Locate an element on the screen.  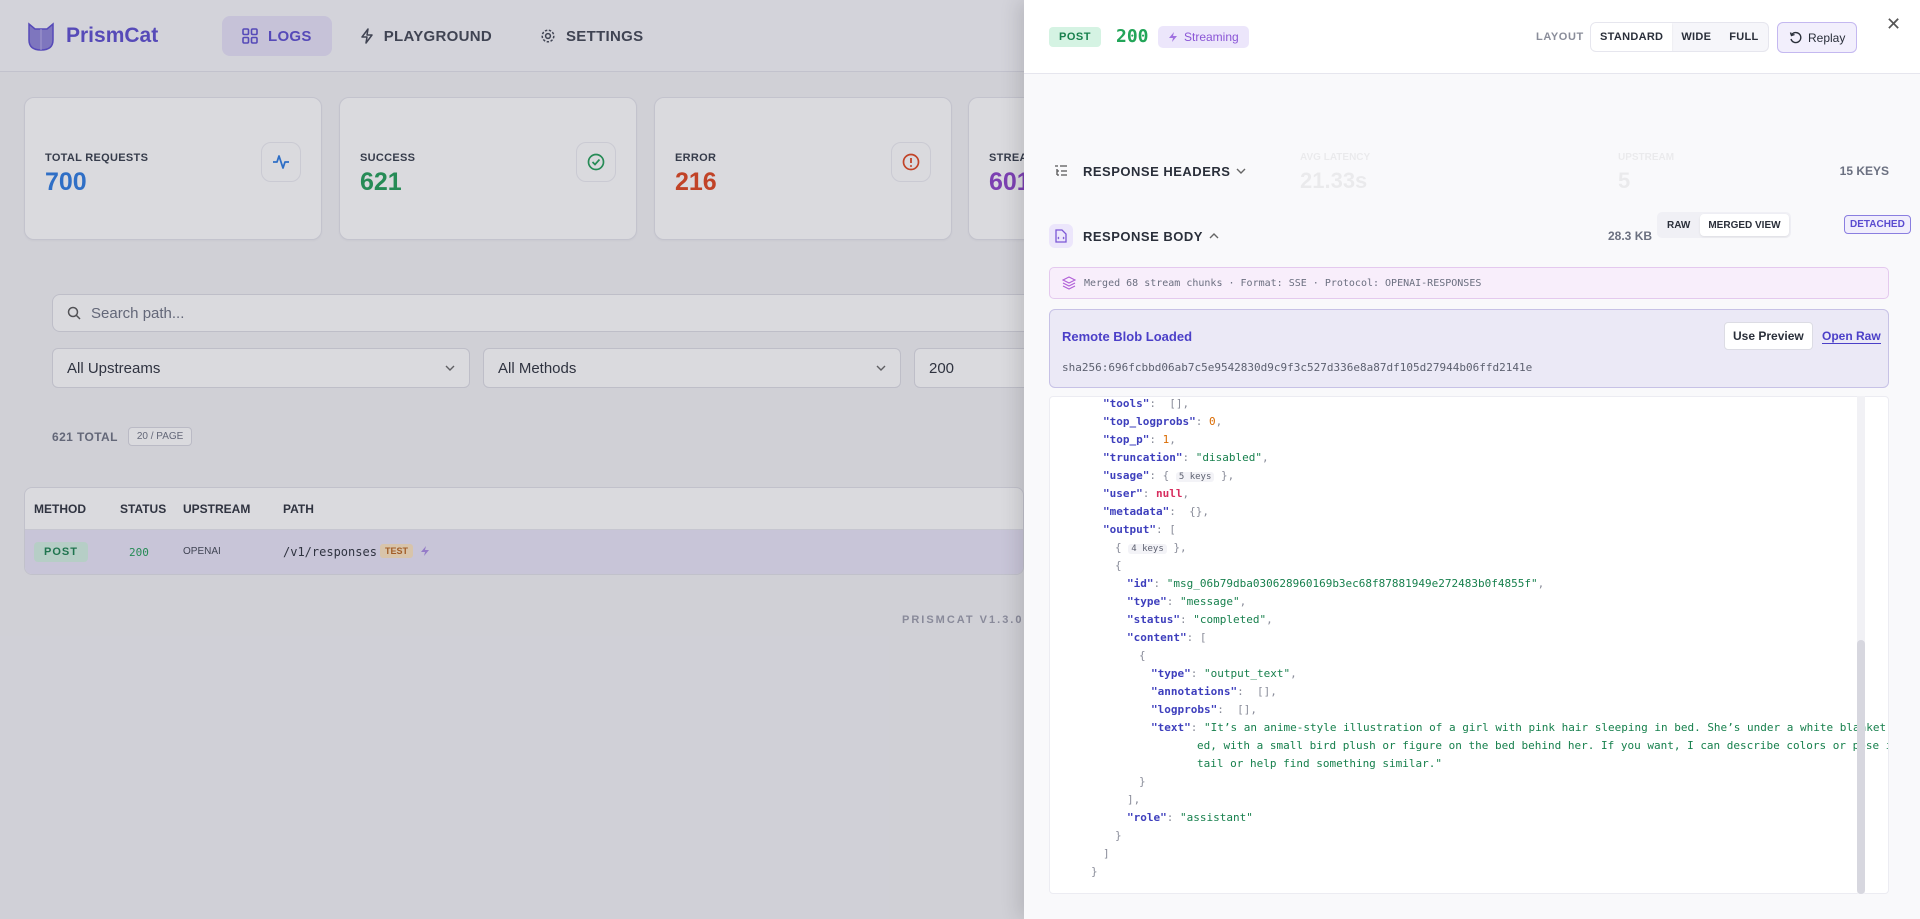
refresh-icon is located at coordinates (1795, 37).